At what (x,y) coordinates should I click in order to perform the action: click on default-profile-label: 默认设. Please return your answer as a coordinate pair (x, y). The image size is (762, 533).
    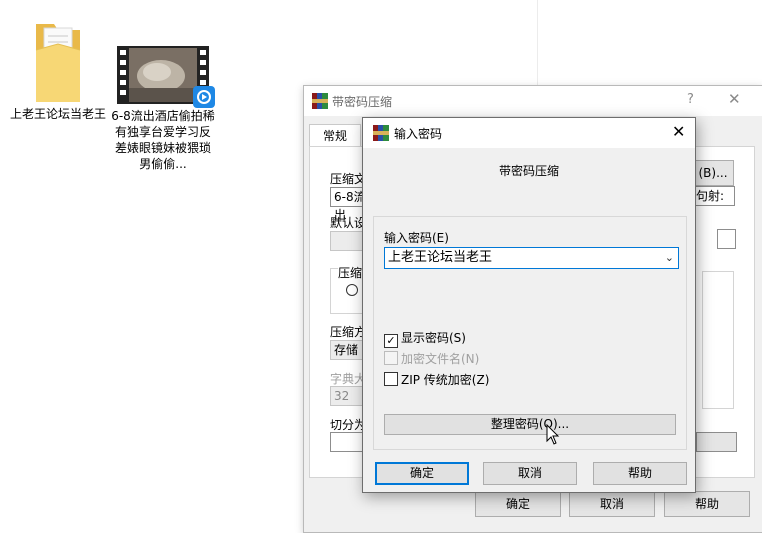
    Looking at the image, I should click on (348, 223).